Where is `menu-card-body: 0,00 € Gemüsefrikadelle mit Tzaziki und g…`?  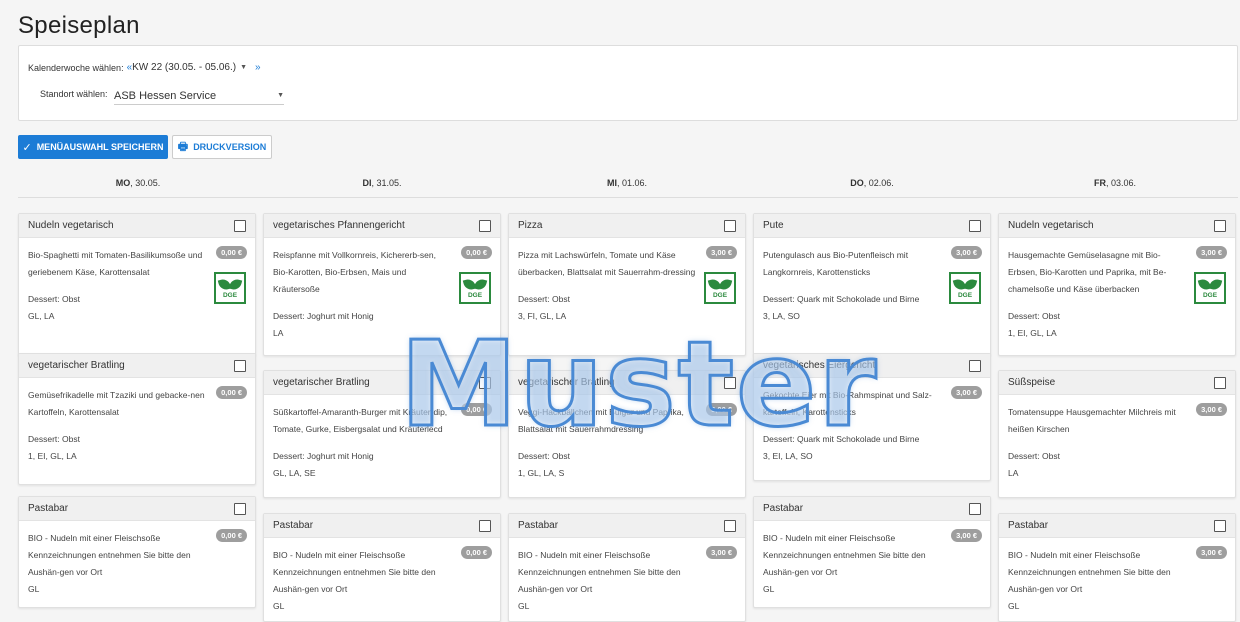
menu-card-body: 0,00 € Gemüsefrikadelle mit Tzaziki und g… is located at coordinates (137, 421).